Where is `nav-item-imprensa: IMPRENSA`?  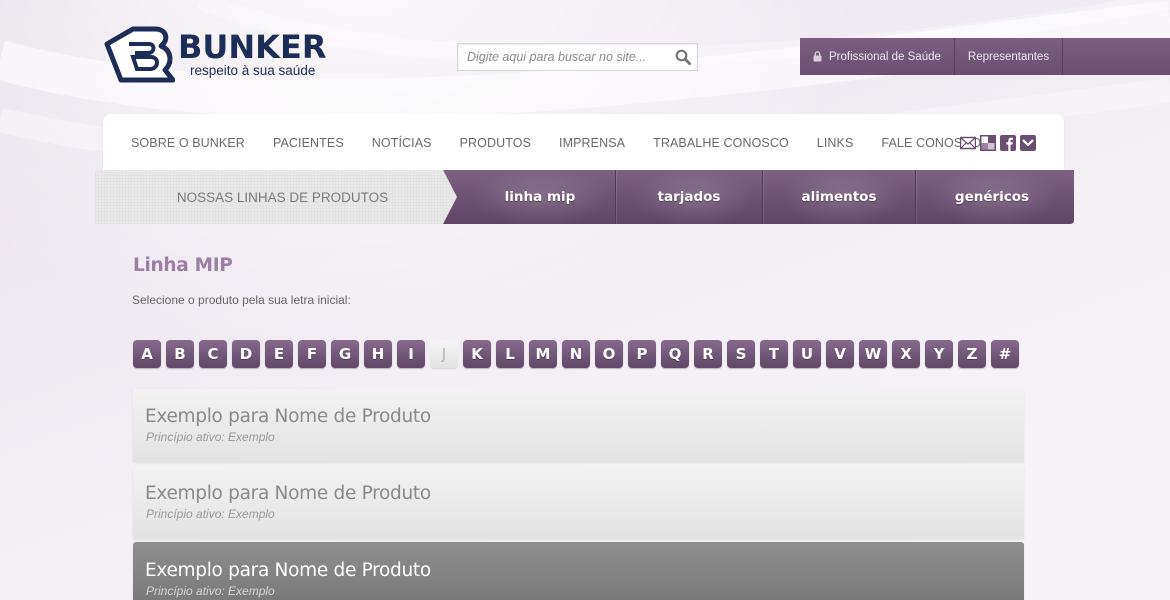
nav-item-imprensa: IMPRENSA is located at coordinates (592, 143).